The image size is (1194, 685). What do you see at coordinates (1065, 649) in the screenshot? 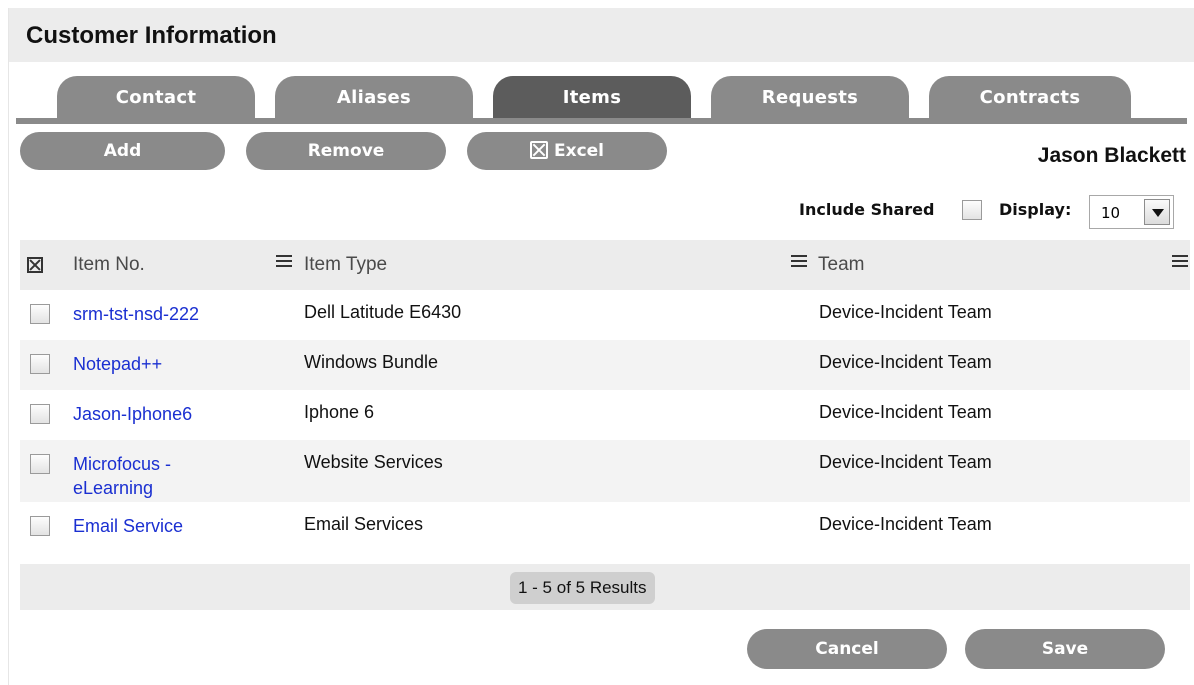
I see `save-button: Save` at bounding box center [1065, 649].